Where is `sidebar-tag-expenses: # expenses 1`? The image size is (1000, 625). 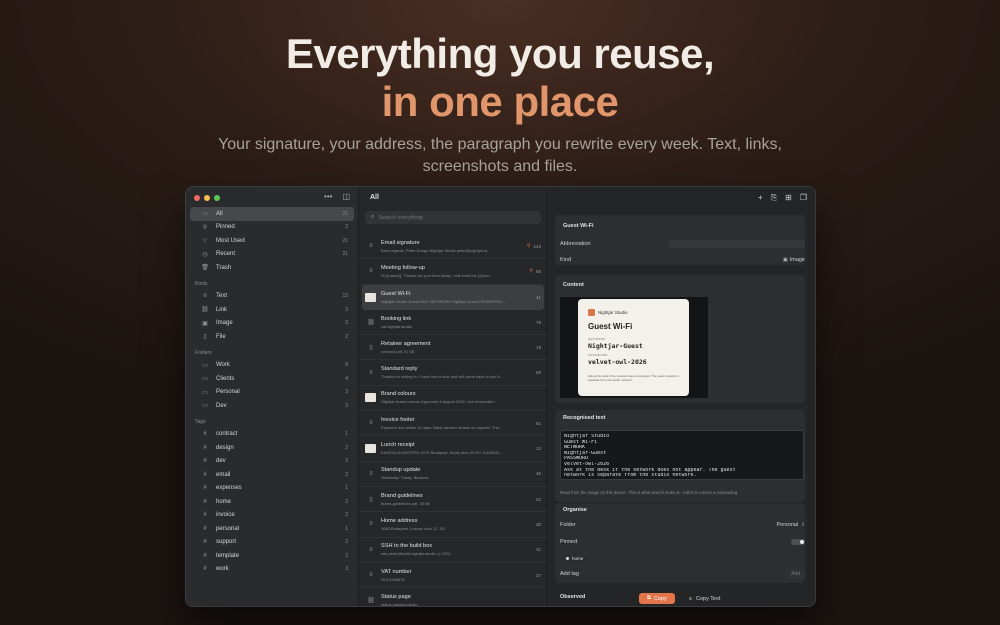
sidebar-tag-expenses: # expenses 1 is located at coordinates (272, 489).